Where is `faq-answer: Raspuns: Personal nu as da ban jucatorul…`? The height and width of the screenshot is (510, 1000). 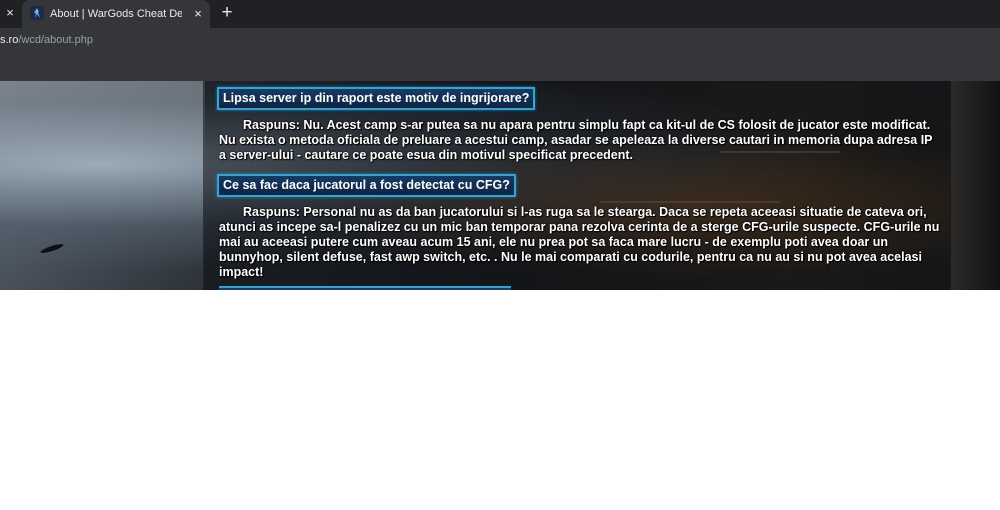
faq-answer: Raspuns: Personal nu as da ban jucatorul… is located at coordinates (579, 242).